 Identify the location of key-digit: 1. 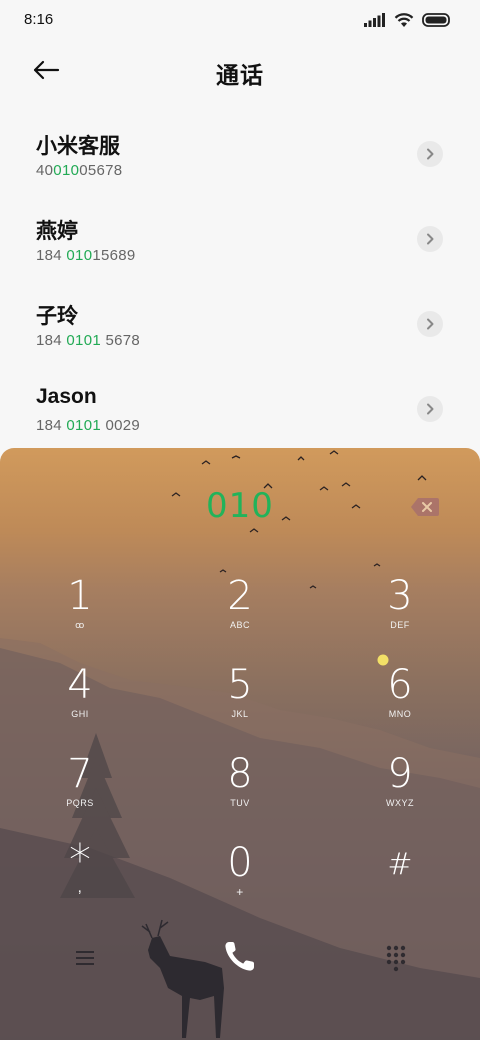
(80, 596).